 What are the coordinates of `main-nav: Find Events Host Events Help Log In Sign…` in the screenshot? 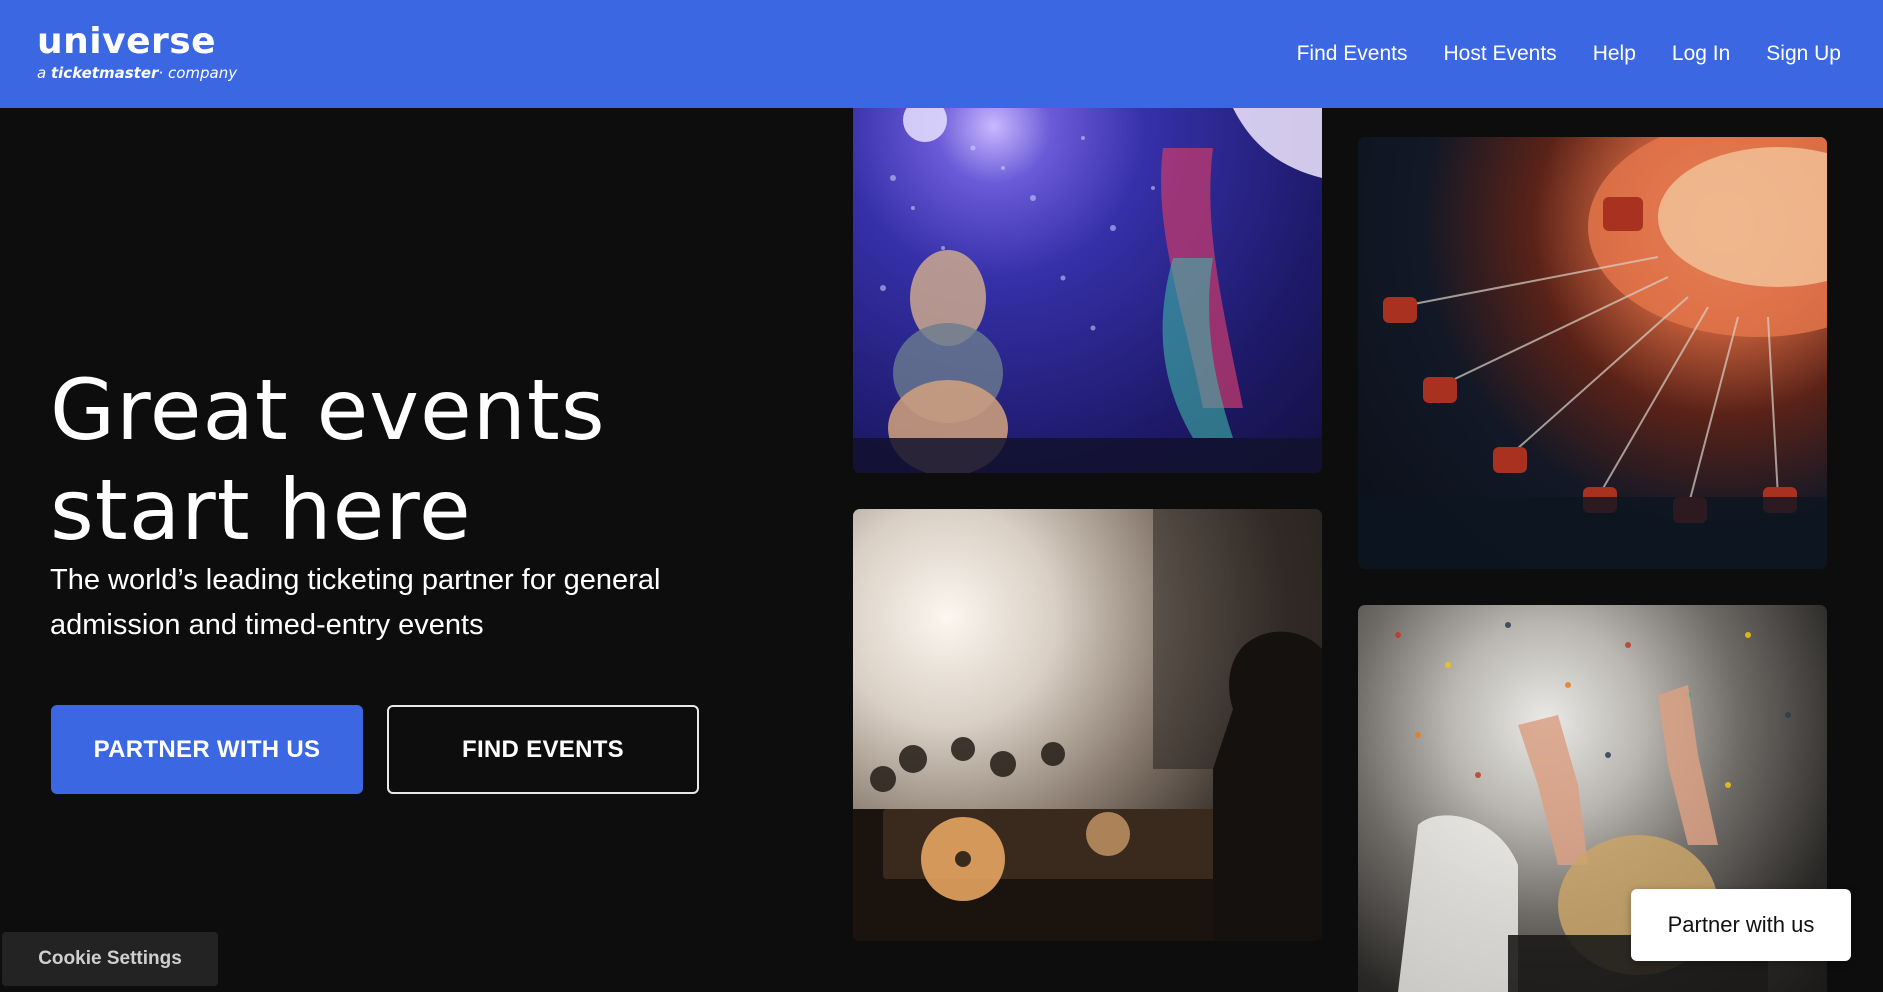 It's located at (1551, 54).